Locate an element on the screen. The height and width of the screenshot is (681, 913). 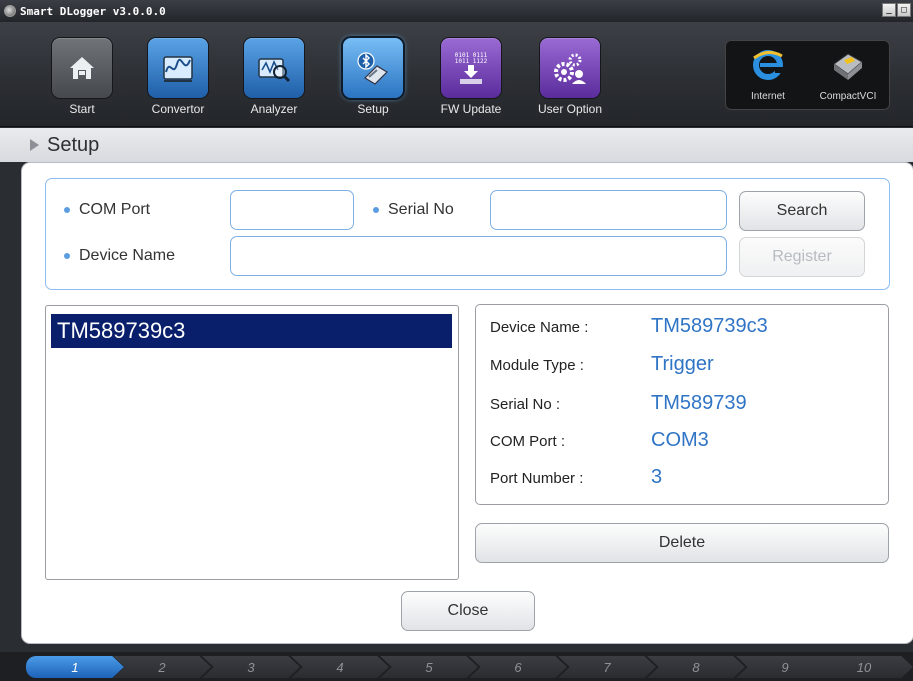
info-key: Module Type : is located at coordinates (537, 365).